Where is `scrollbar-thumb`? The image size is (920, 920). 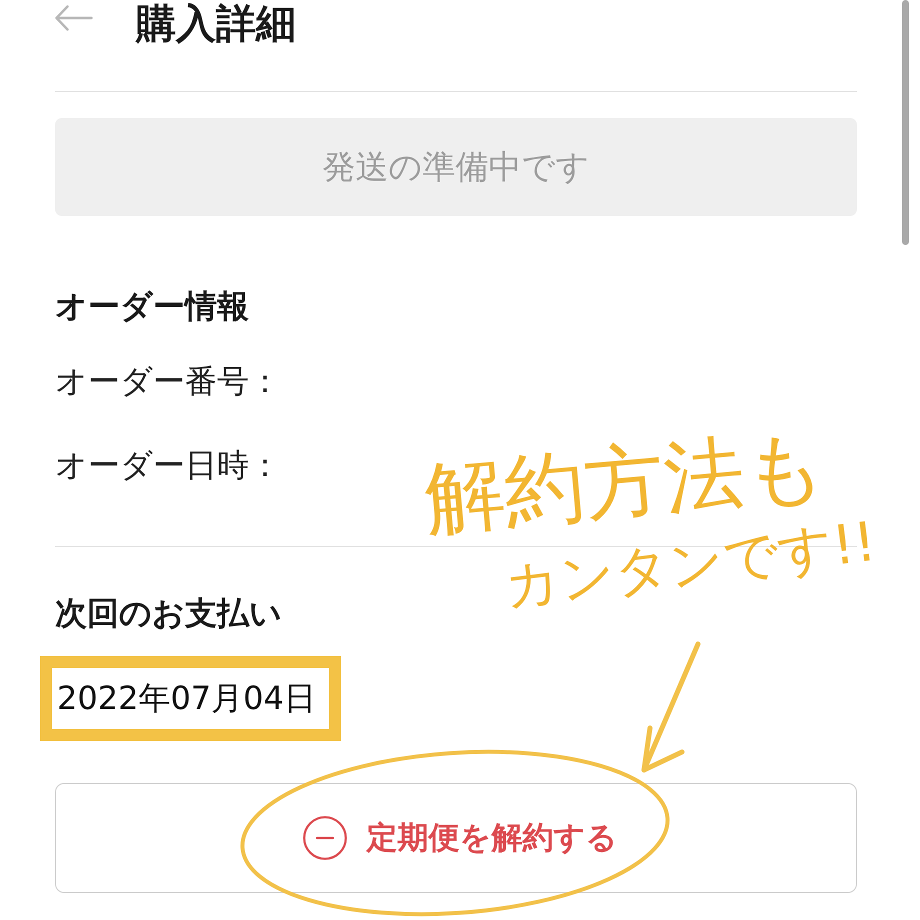
scrollbar-thumb is located at coordinates (905, 122).